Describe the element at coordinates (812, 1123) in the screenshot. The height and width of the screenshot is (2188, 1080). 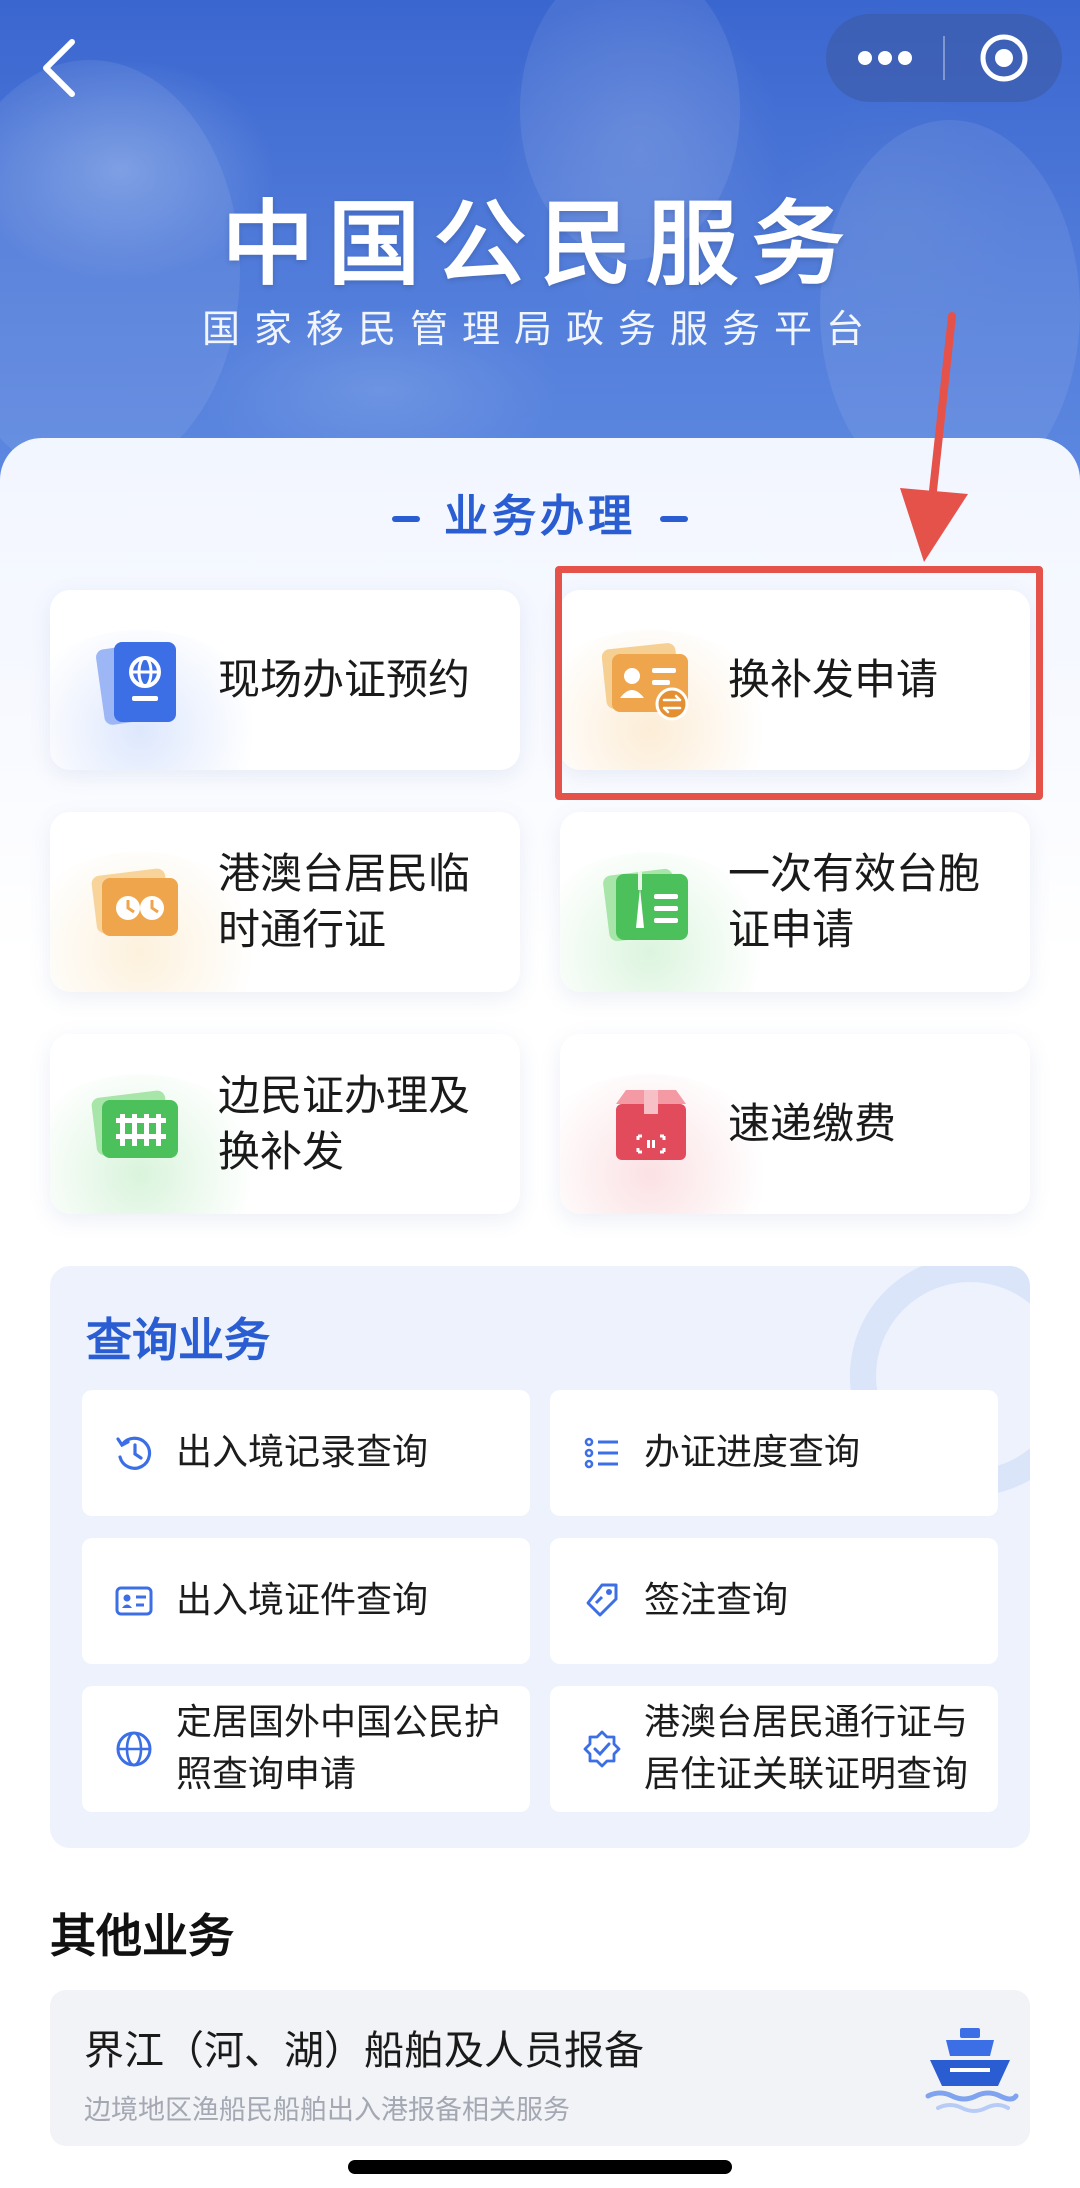
I see `service-label: 速递缴费` at that location.